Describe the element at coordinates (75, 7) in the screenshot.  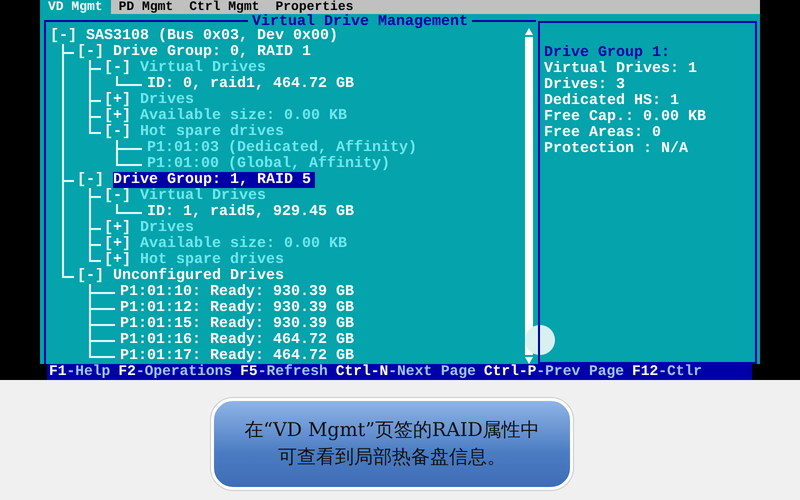
I see `tab: VD Mgmt` at that location.